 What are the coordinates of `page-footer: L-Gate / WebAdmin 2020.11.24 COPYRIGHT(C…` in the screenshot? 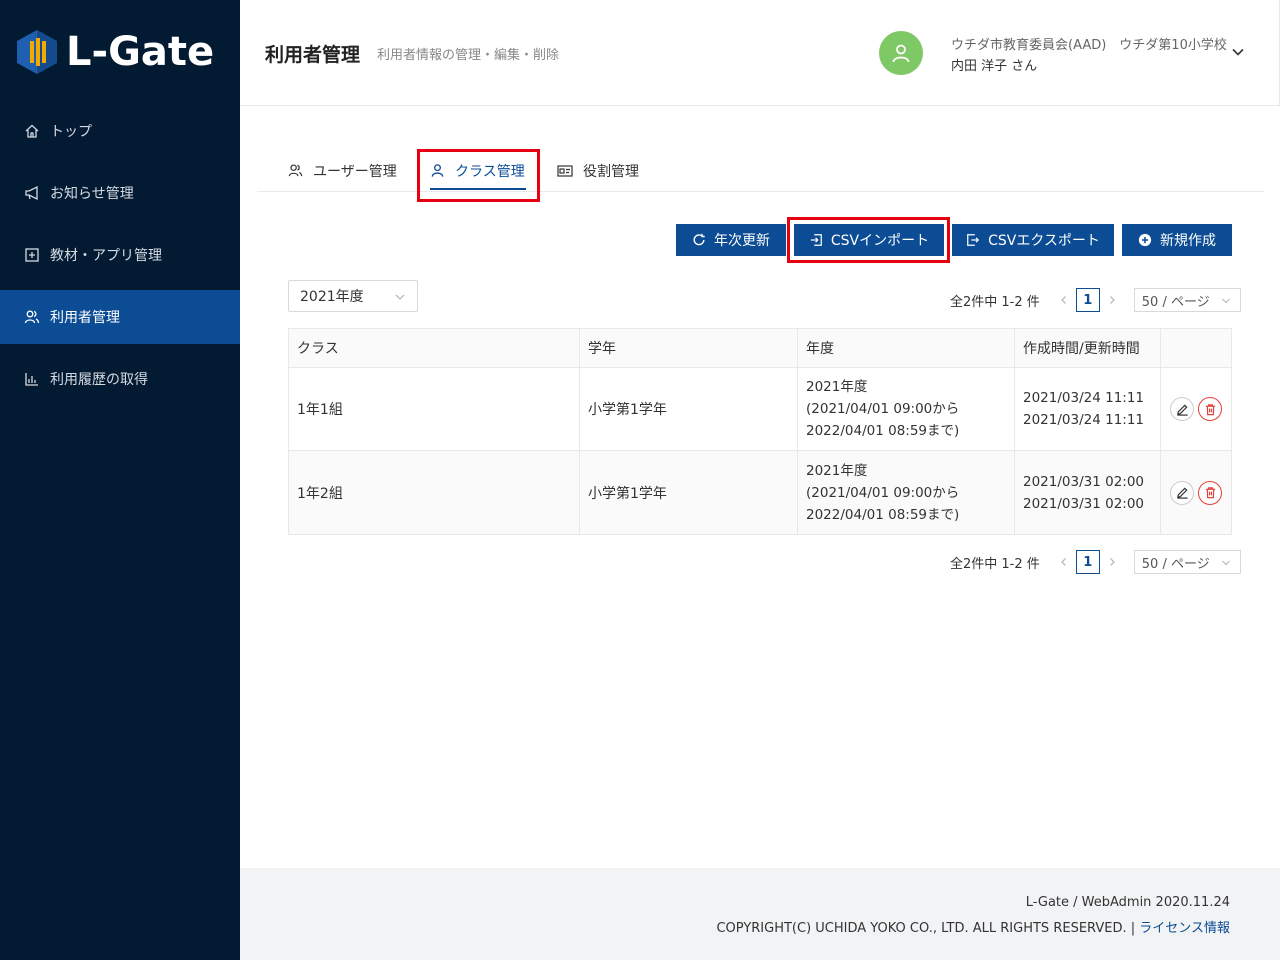 It's located at (760, 914).